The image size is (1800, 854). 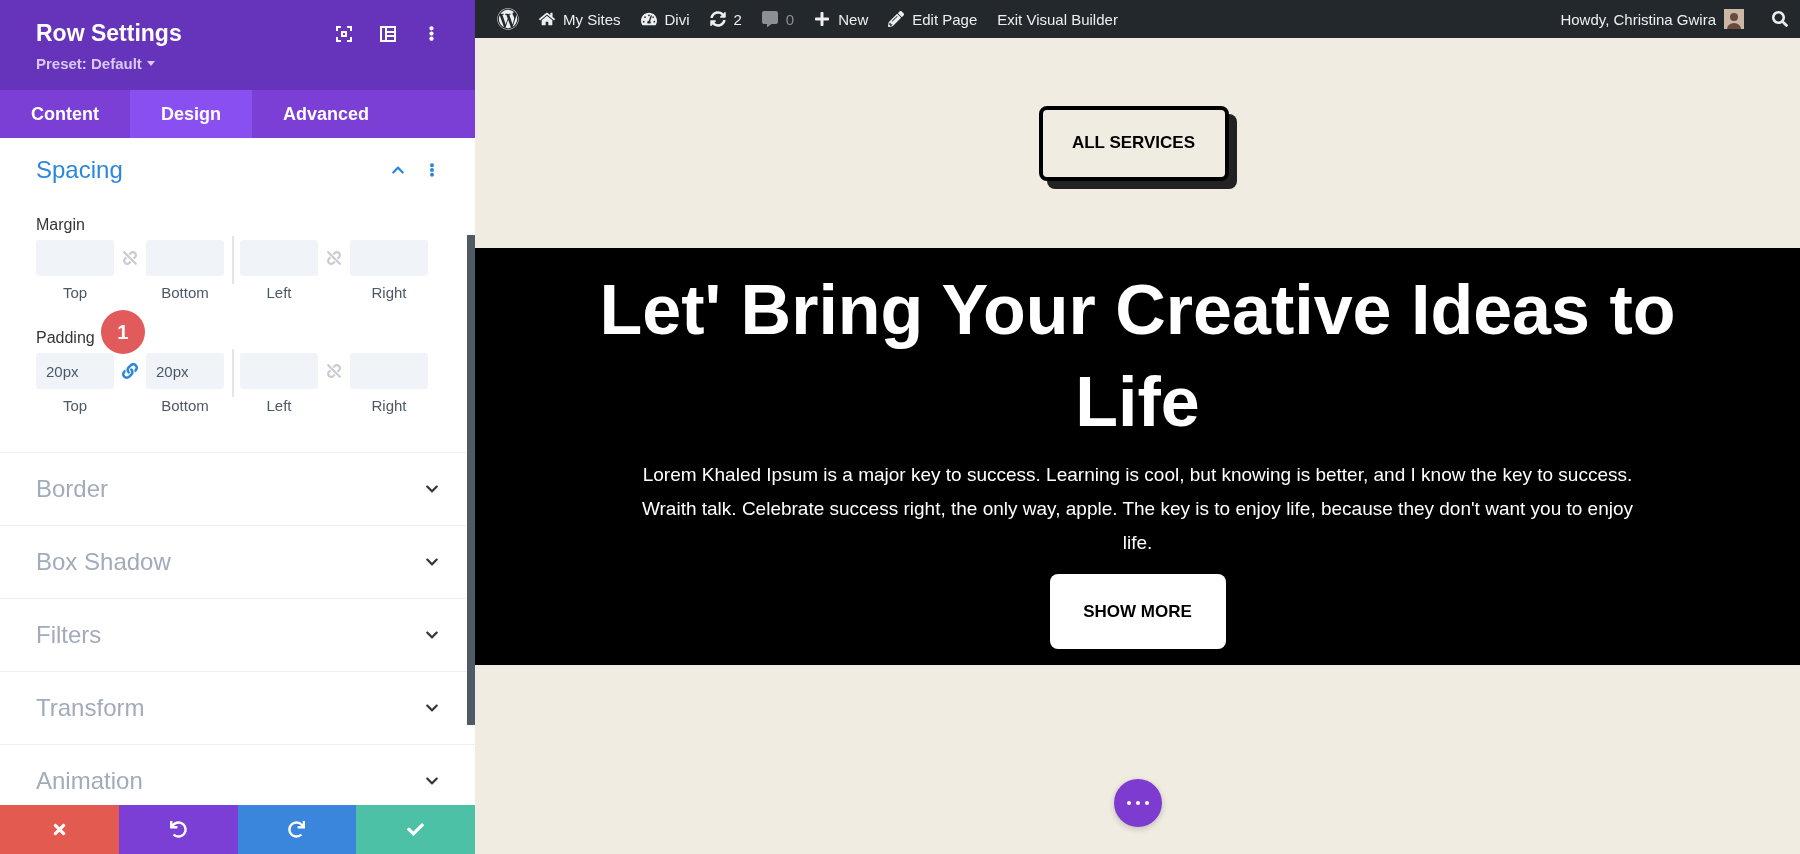 What do you see at coordinates (648, 19) in the screenshot?
I see `gauge-icon` at bounding box center [648, 19].